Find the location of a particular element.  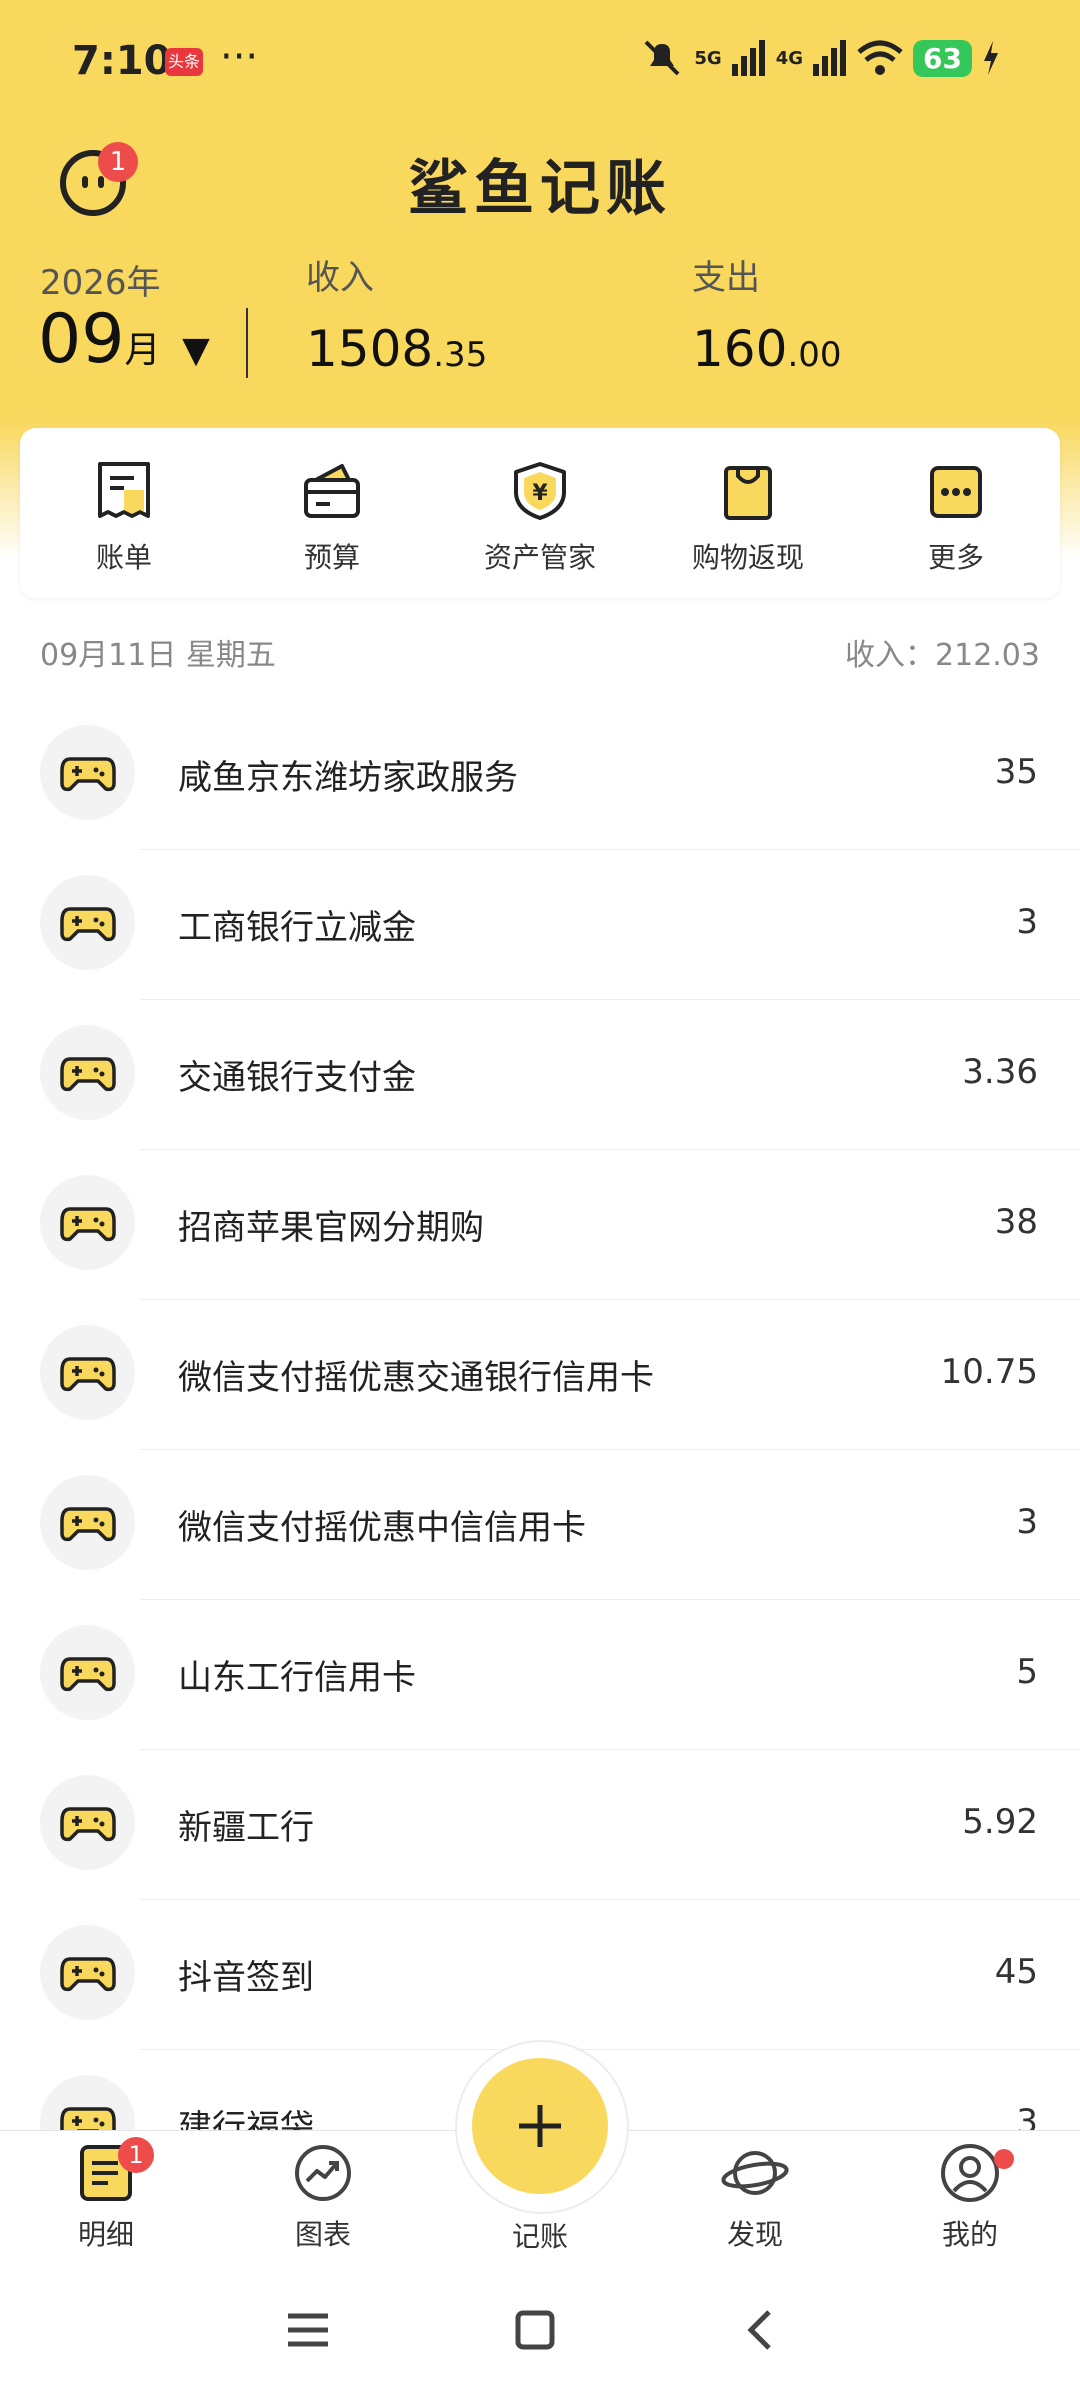

tab-detail: 明细 1 is located at coordinates (106, 2195).